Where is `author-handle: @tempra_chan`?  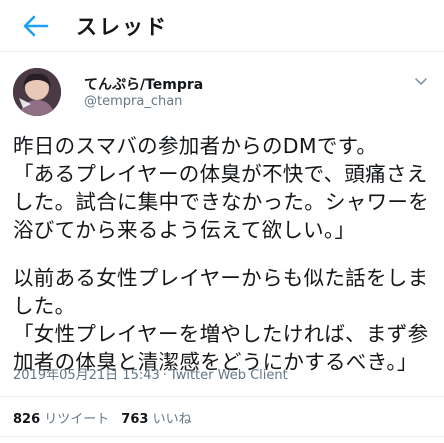
author-handle: @tempra_chan is located at coordinates (133, 101).